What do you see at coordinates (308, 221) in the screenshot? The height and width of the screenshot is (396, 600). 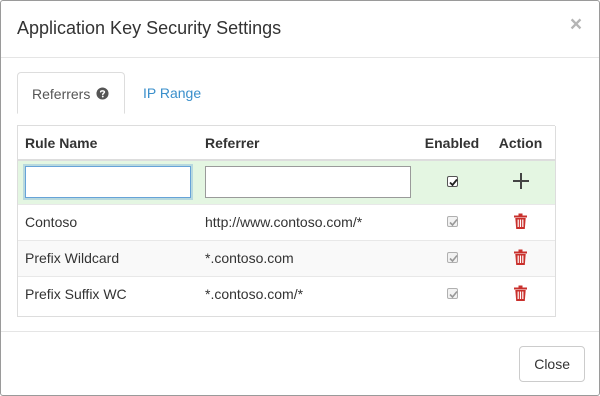 I see `referrer-cell: http://www.contoso.com/*` at bounding box center [308, 221].